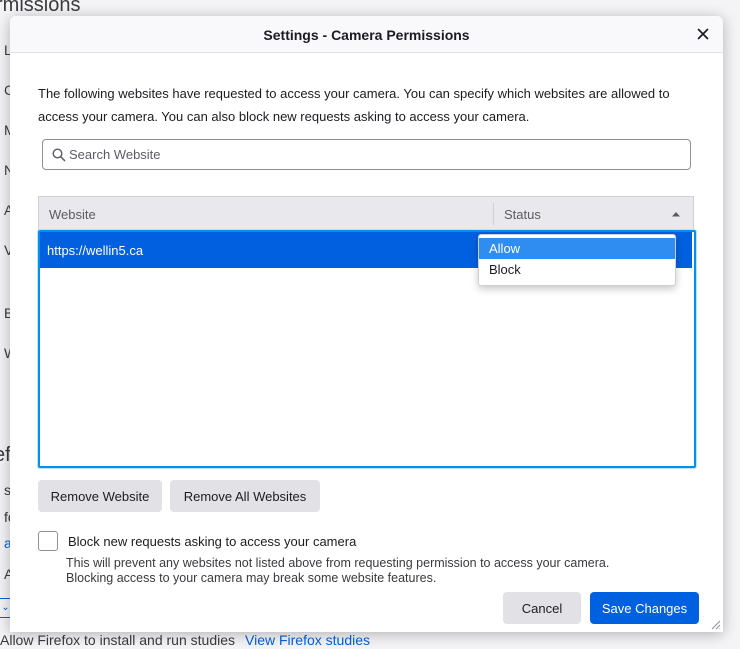  I want to click on row-website: https://wellin5.ca, so click(95, 250).